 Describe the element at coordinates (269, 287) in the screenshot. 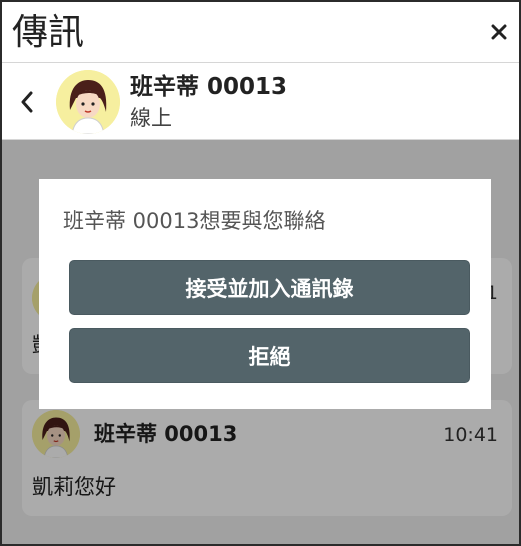

I see `accept-and-add-button: 接受並加入通訊錄` at that location.